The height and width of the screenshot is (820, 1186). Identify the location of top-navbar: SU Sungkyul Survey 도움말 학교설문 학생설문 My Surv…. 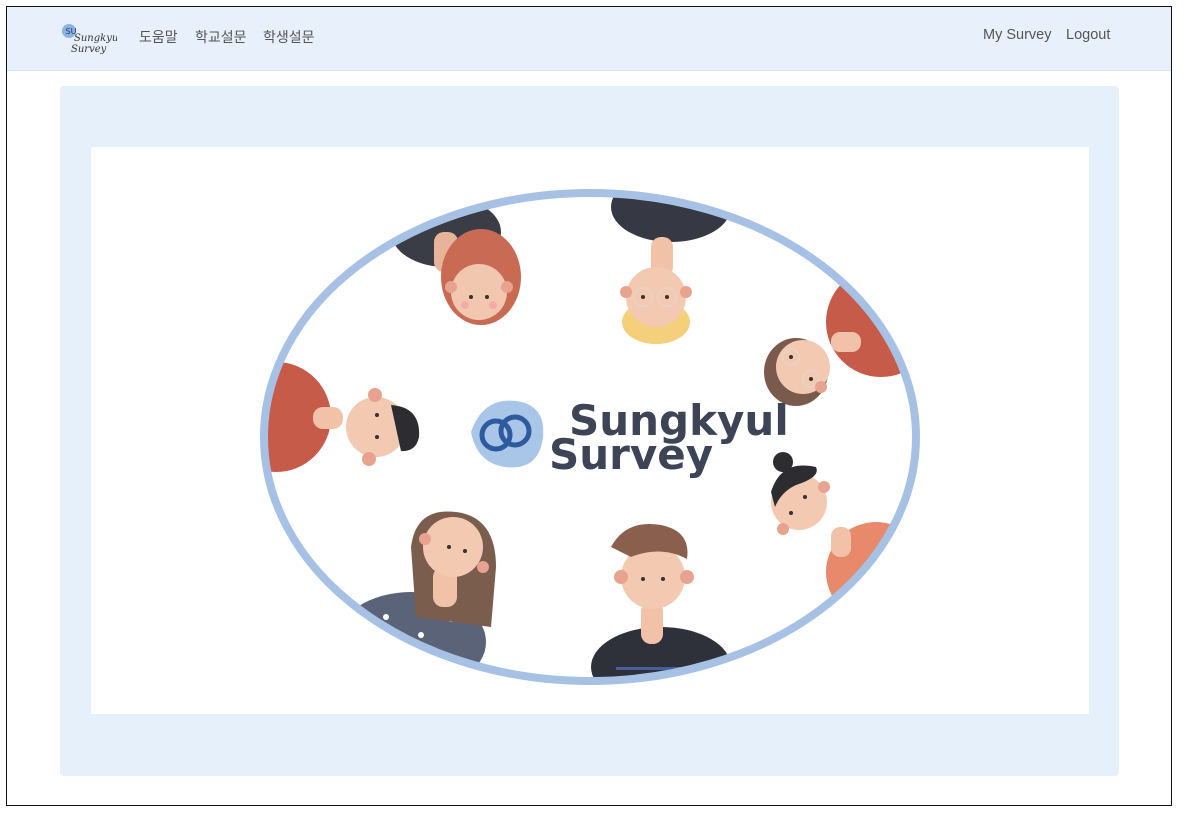
(589, 39).